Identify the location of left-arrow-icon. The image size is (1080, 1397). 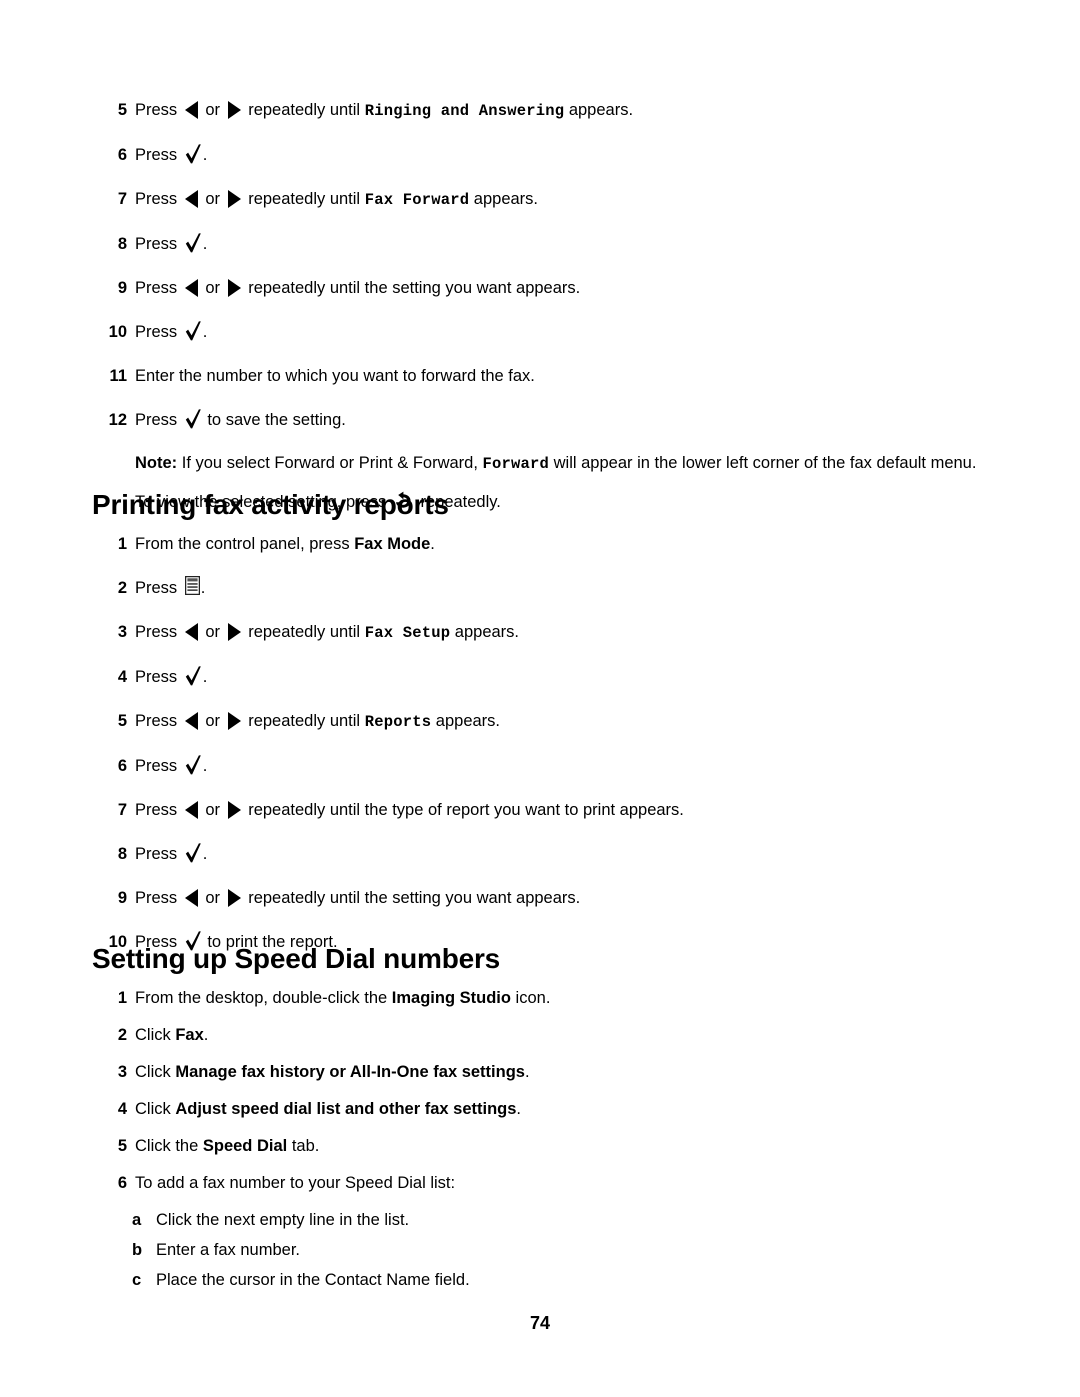
(191, 897).